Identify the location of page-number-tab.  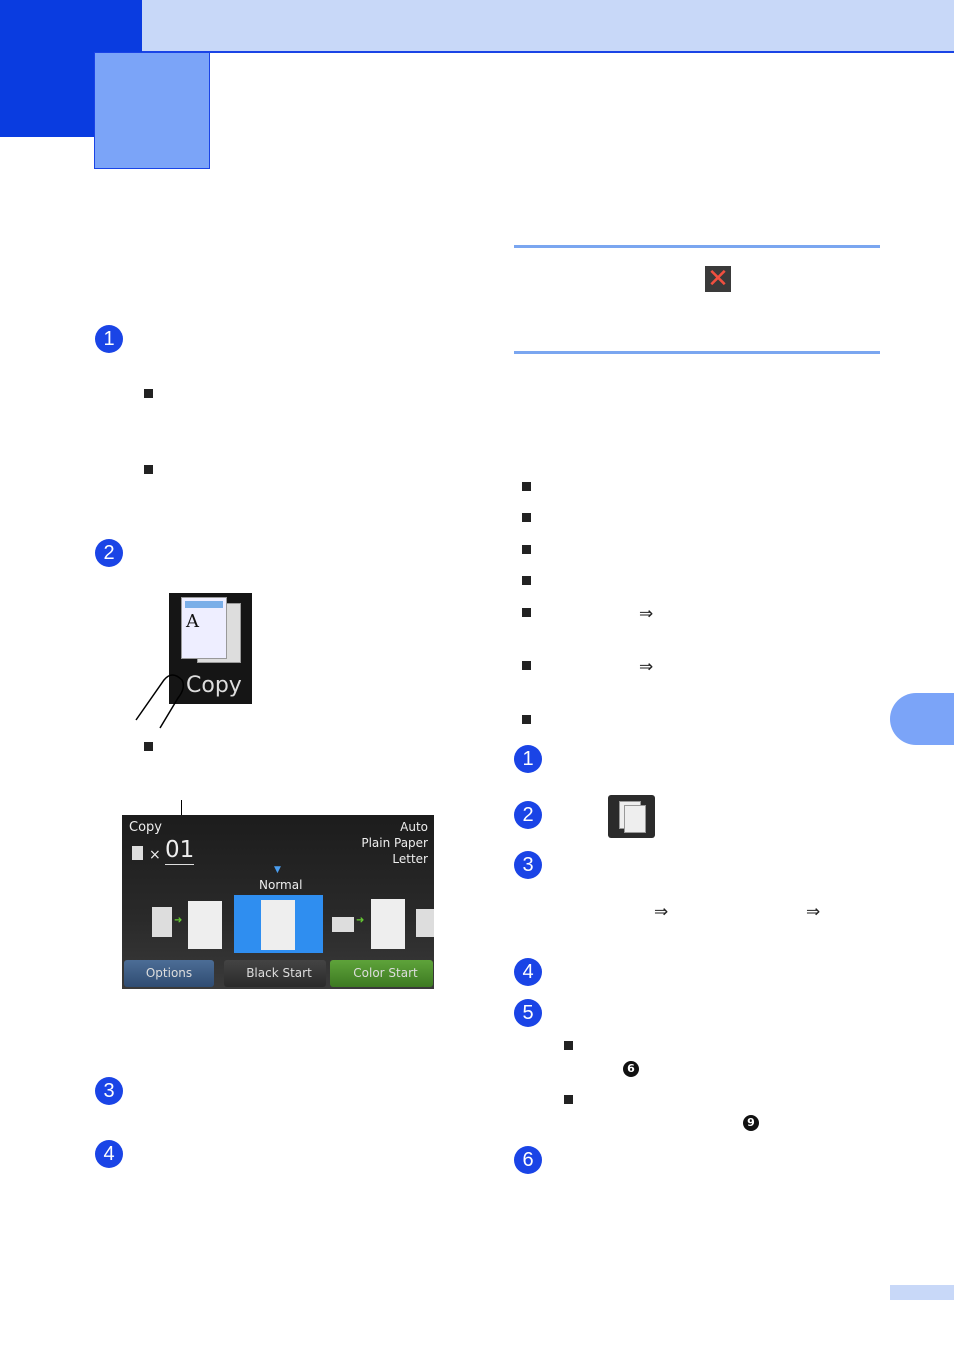
(922, 1292).